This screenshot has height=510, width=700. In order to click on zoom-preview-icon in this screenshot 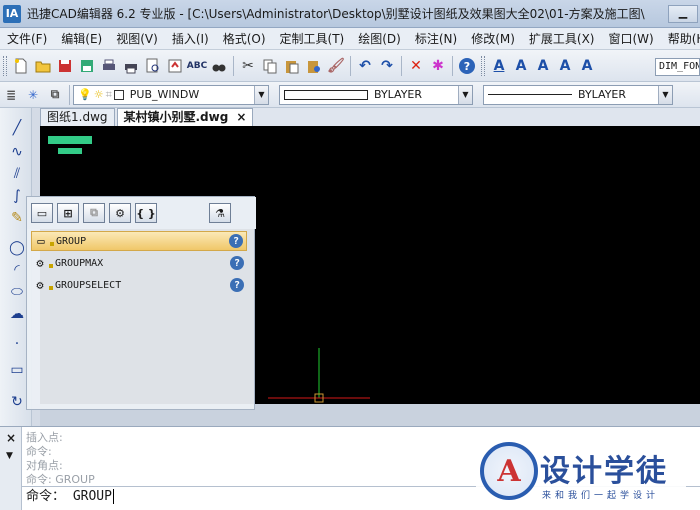, I will do `click(153, 66)`.